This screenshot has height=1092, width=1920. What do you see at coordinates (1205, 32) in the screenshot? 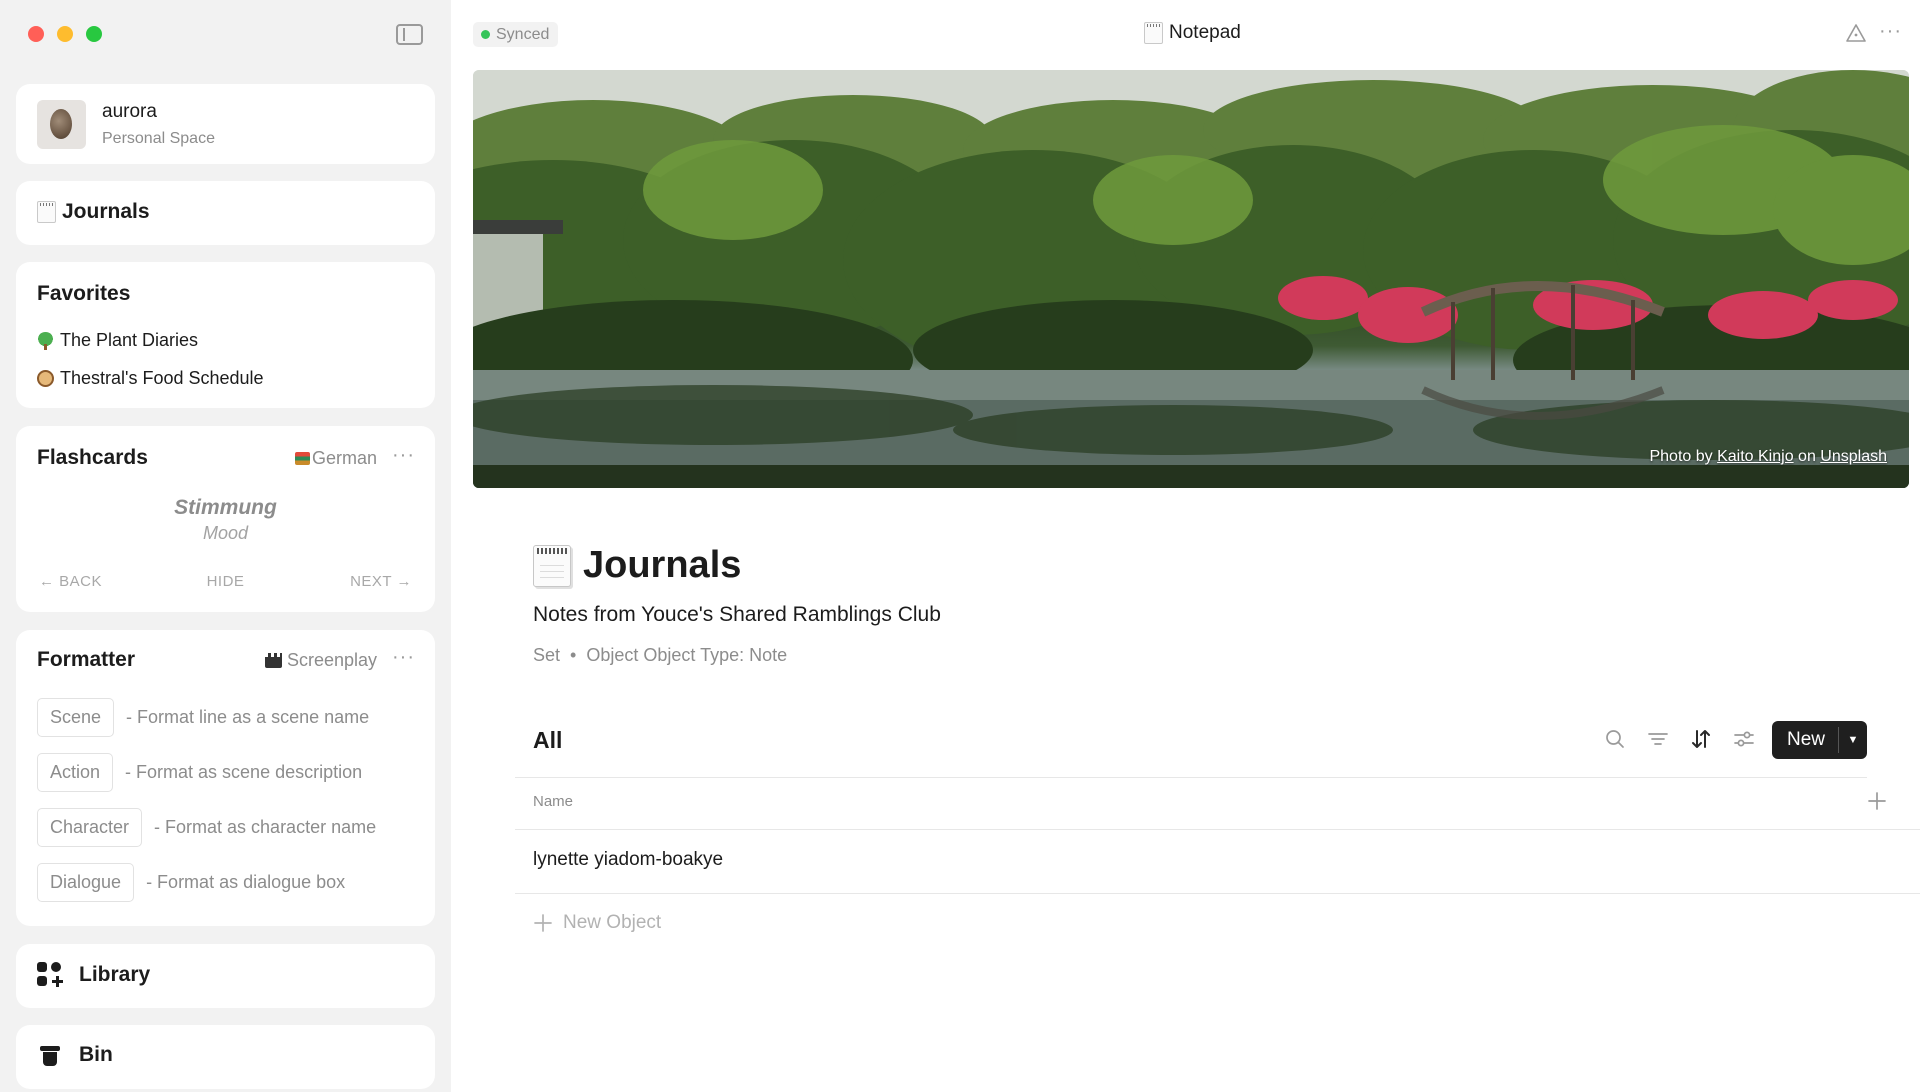
I see `window-title-text: Notepad` at bounding box center [1205, 32].